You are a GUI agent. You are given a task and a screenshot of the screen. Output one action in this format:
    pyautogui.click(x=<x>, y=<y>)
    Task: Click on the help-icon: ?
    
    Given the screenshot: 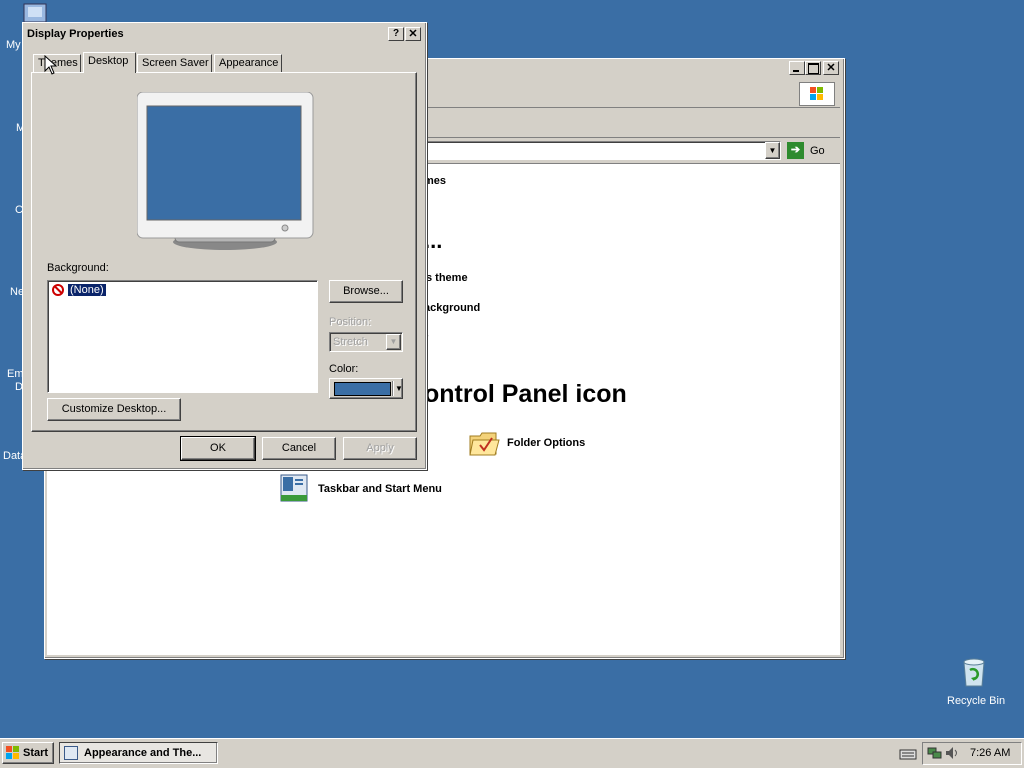 What is the action you would take?
    pyautogui.click(x=396, y=33)
    